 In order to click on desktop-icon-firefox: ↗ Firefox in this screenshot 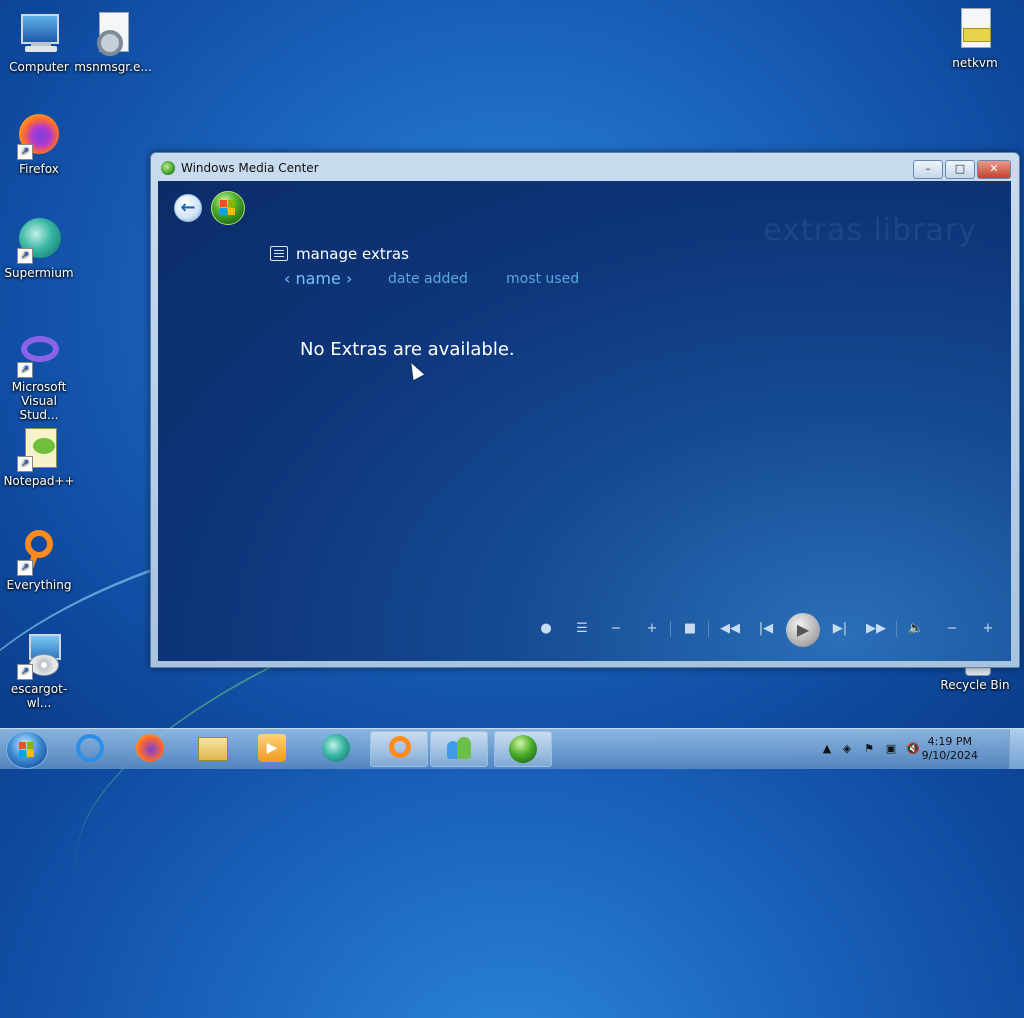, I will do `click(39, 144)`.